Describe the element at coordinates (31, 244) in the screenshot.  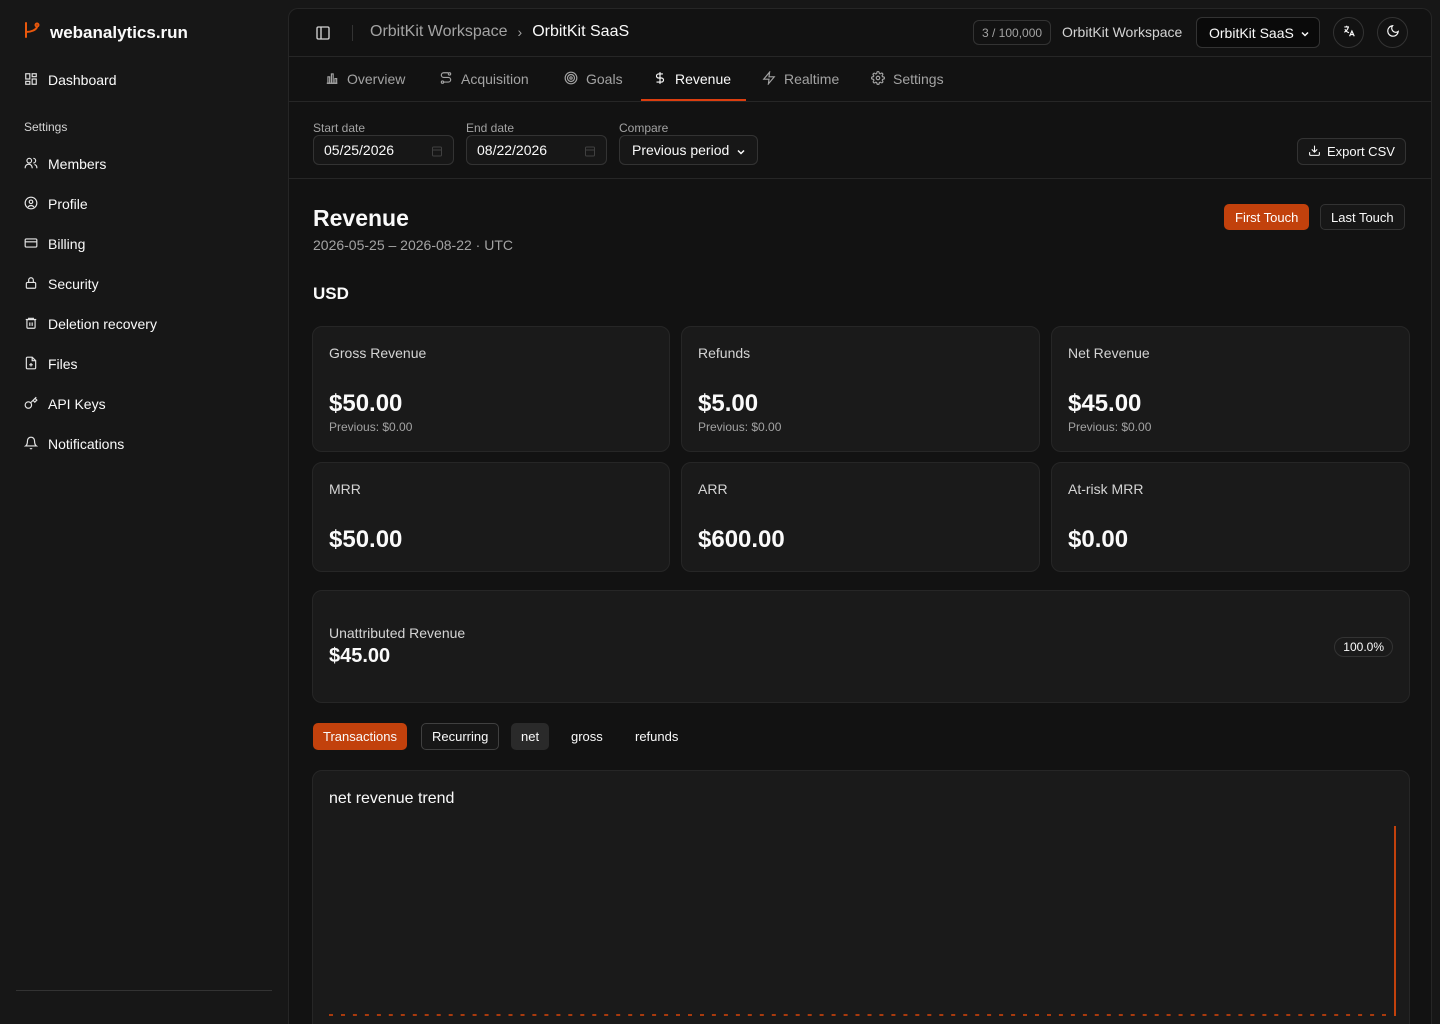
I see `credit-card-icon` at that location.